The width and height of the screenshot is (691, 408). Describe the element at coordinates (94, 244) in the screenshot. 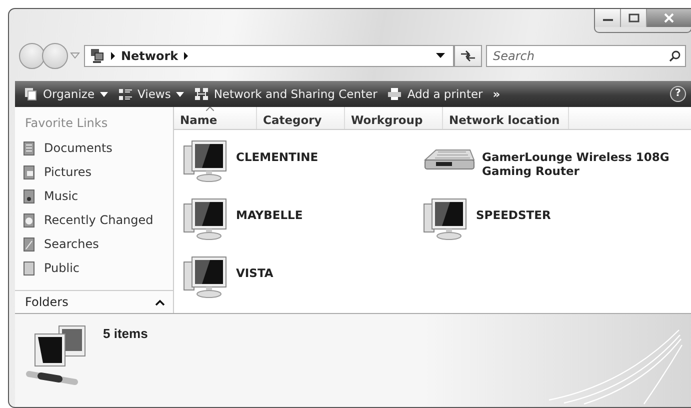

I see `favorite-link: Searches` at that location.